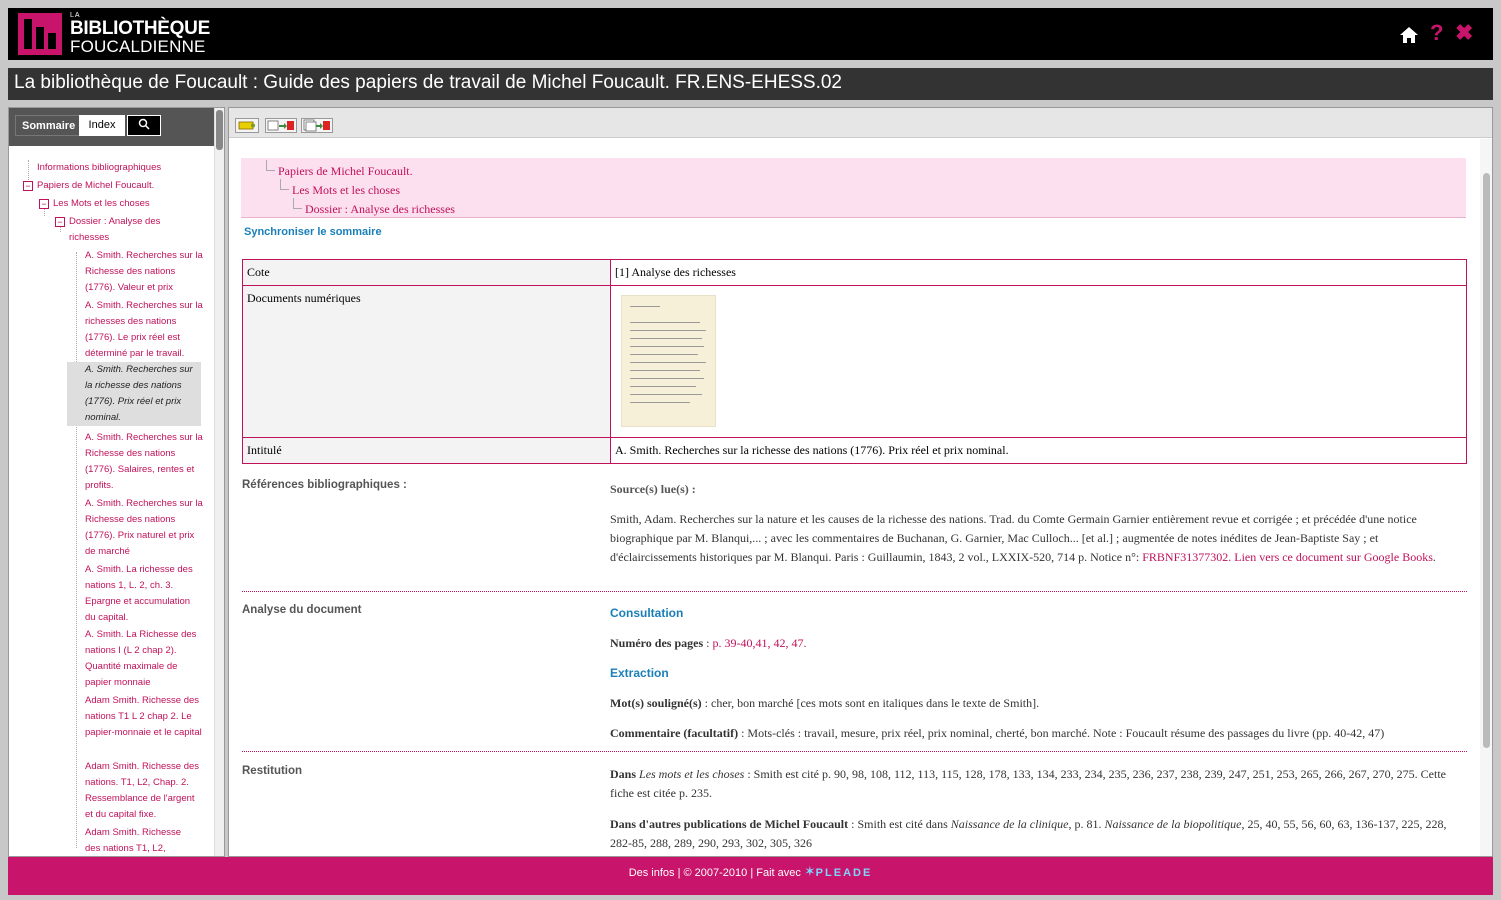 This screenshot has width=1501, height=900. What do you see at coordinates (1333, 557) in the screenshot?
I see `google-books-link: Lien vers ce document sur Google Books` at bounding box center [1333, 557].